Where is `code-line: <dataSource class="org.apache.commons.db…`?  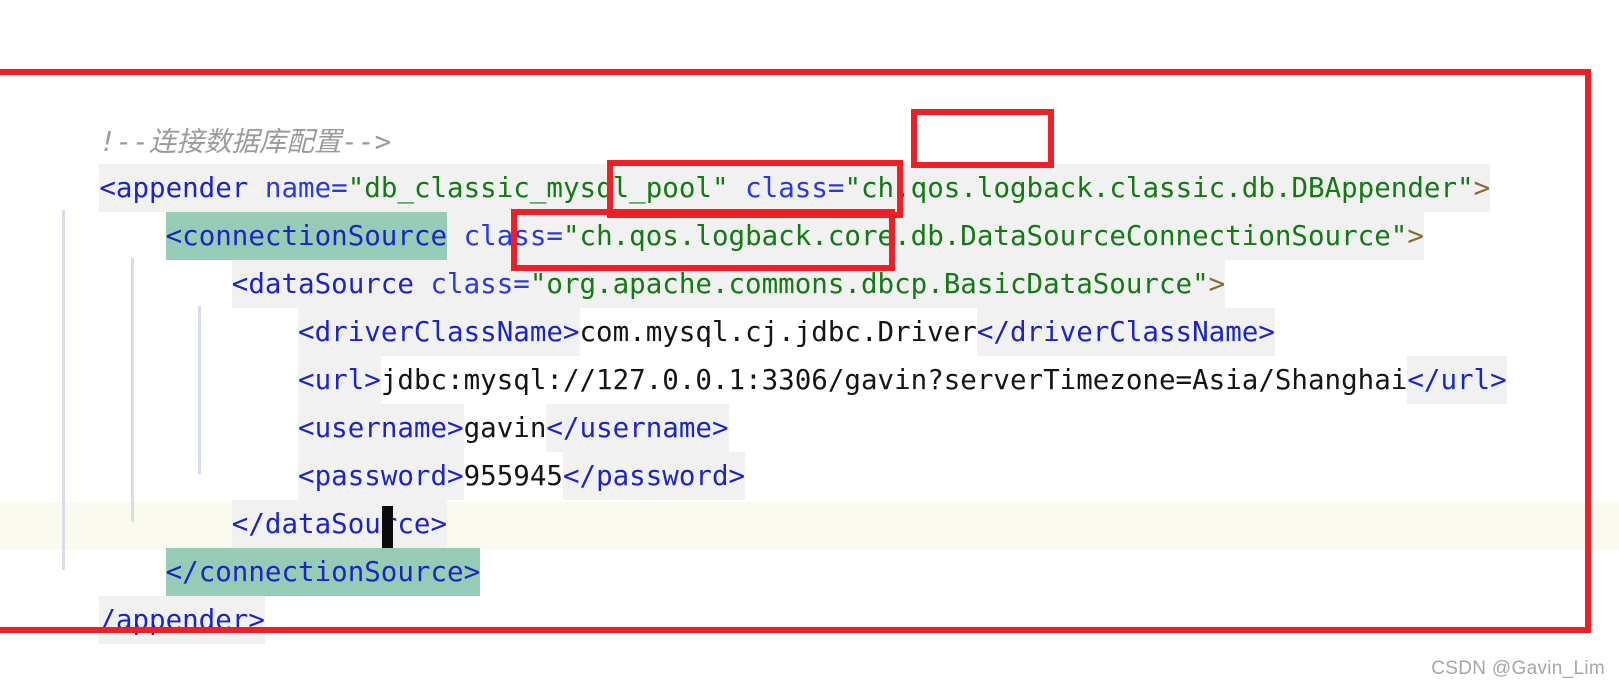 code-line: <dataSource class="org.apache.commons.db… is located at coordinates (809, 260).